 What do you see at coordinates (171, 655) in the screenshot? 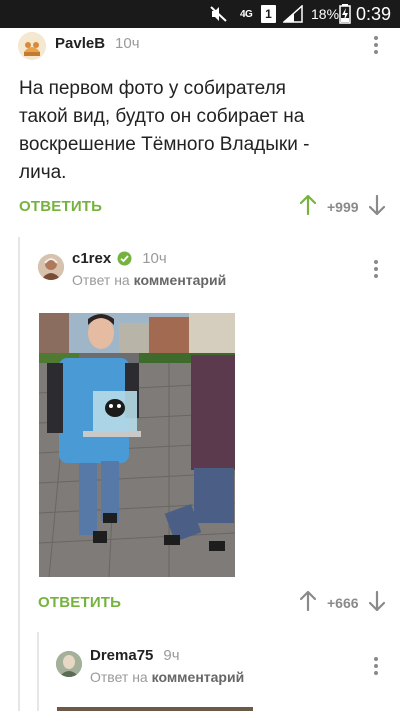
I see `comment-time: 9ч` at bounding box center [171, 655].